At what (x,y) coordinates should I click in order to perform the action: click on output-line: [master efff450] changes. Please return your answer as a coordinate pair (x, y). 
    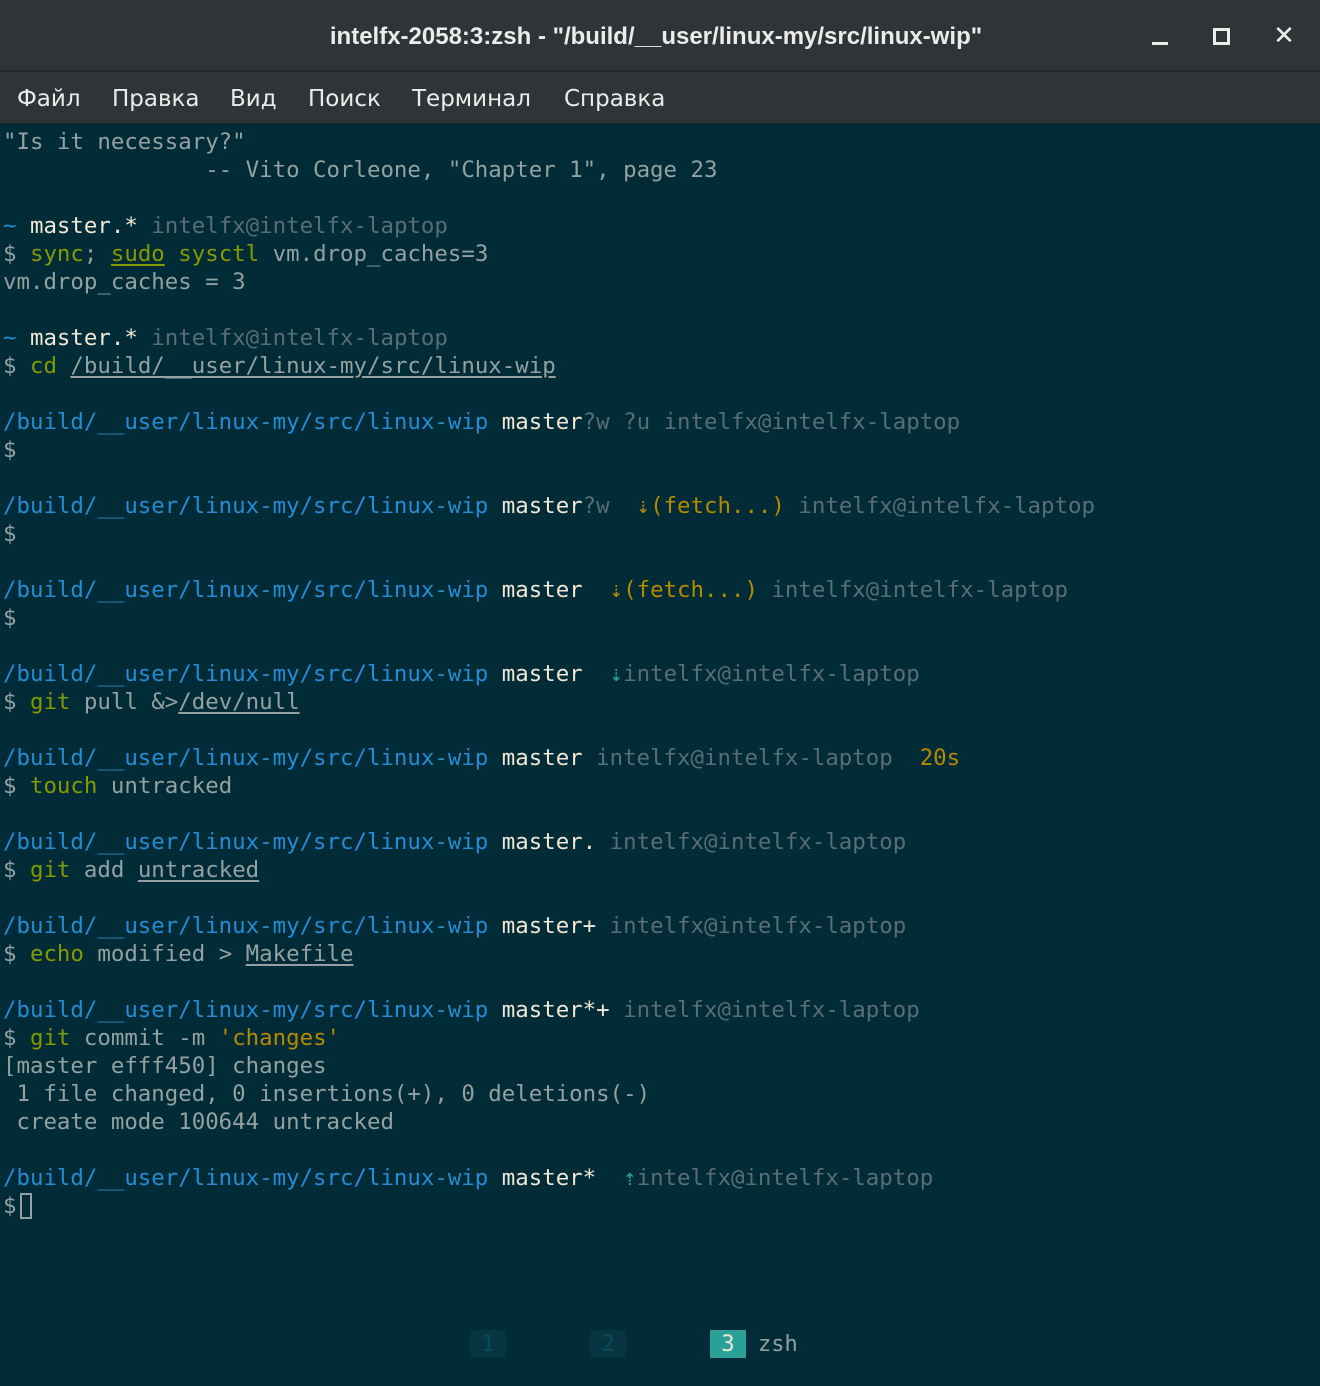
    Looking at the image, I should click on (165, 1066).